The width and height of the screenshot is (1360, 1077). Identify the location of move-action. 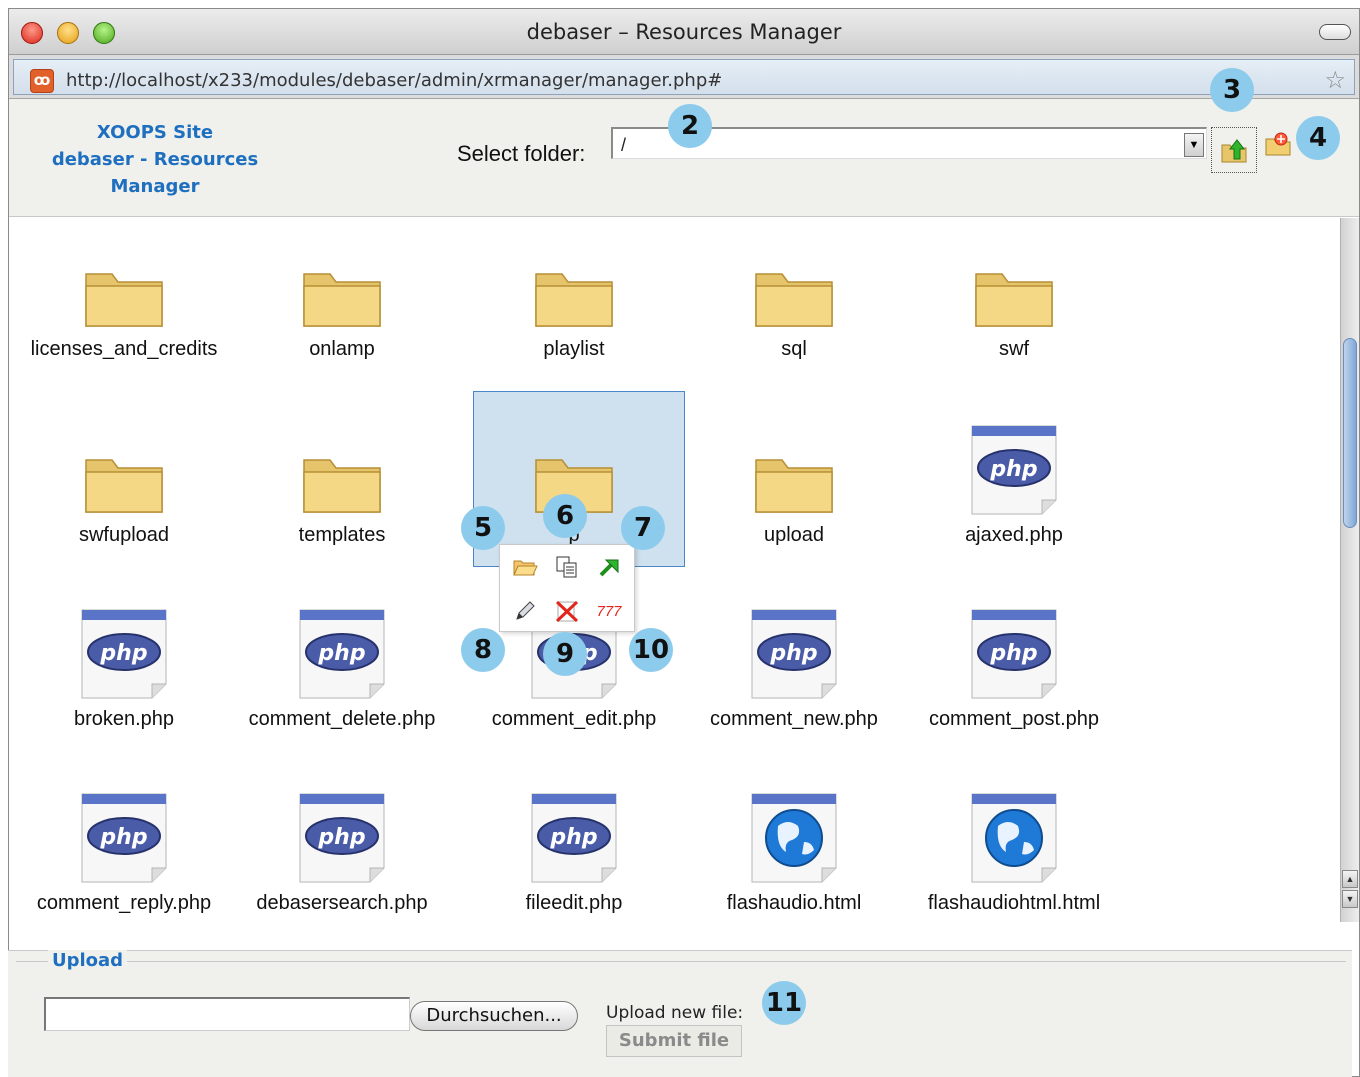
(609, 567).